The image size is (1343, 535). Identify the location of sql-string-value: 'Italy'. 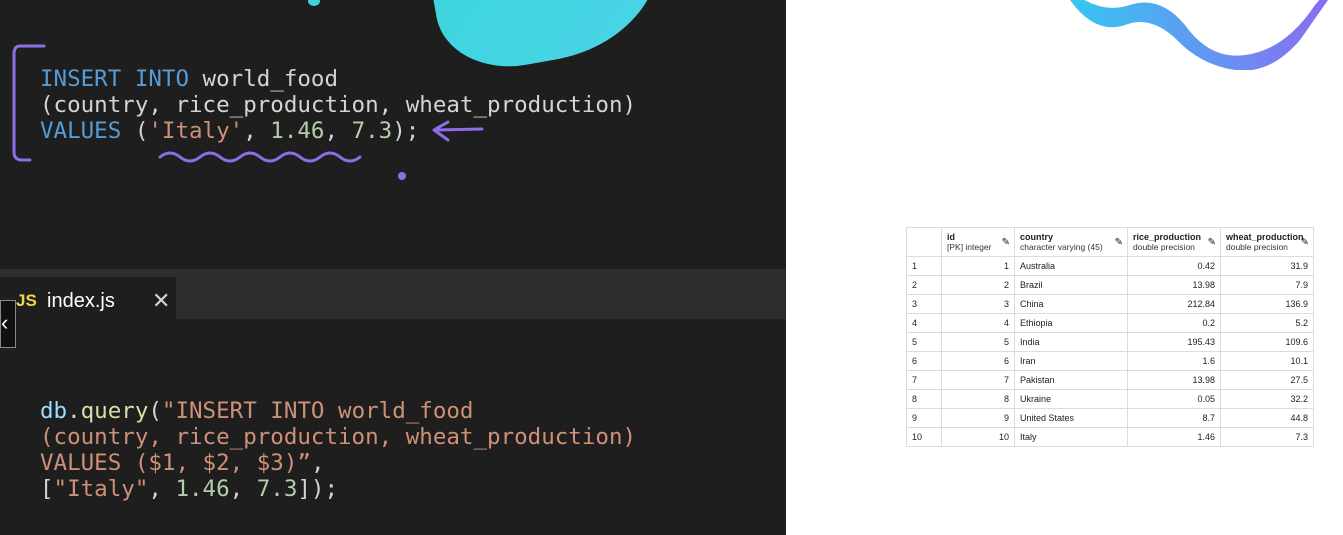
(196, 131).